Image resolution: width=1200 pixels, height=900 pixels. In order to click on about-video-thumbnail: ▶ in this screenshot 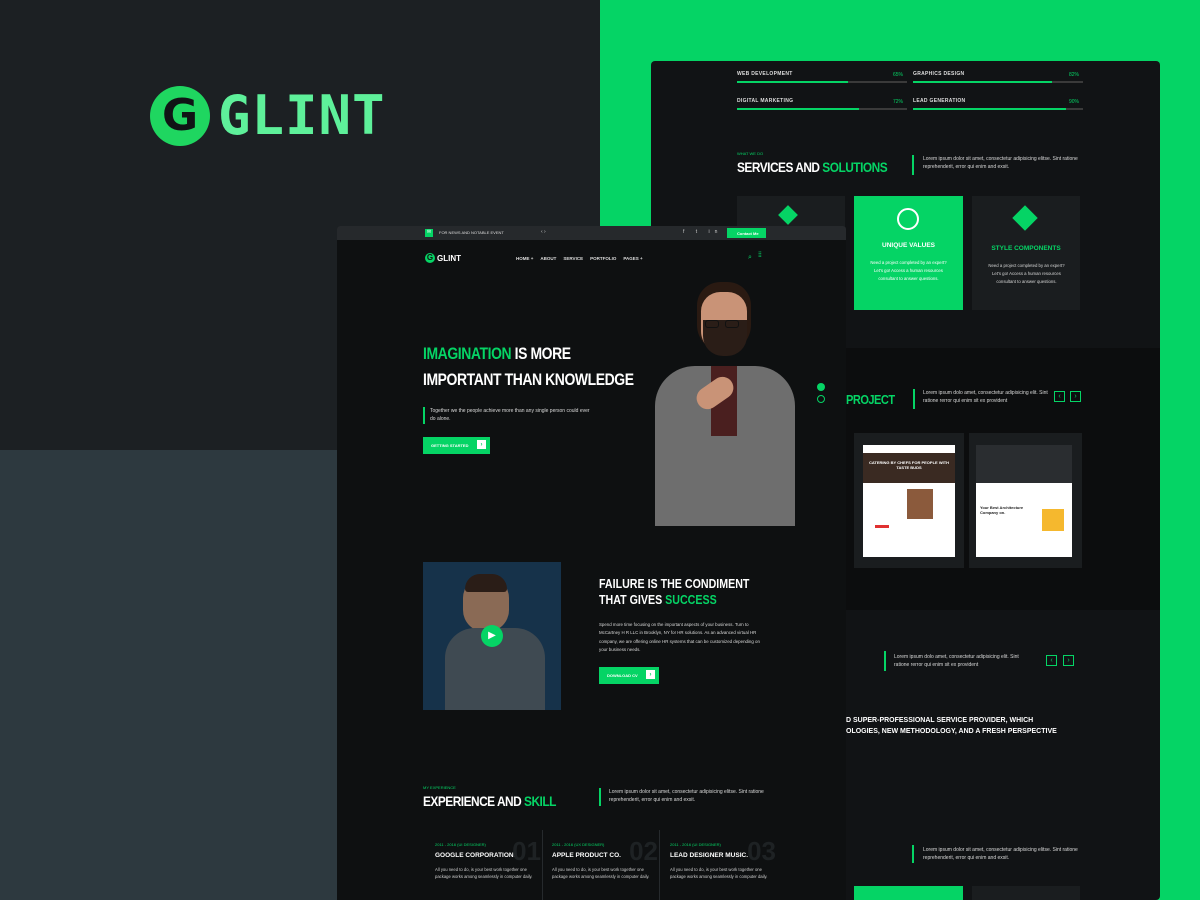, I will do `click(492, 636)`.